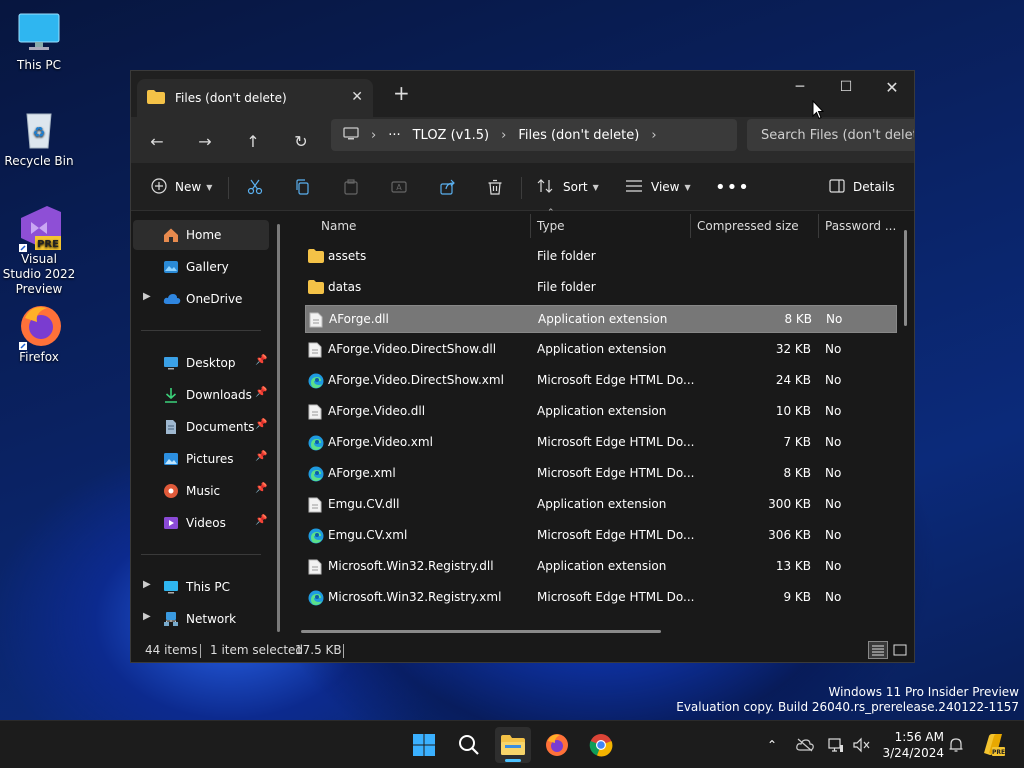  I want to click on file-row: datas File folder, so click(601, 288).